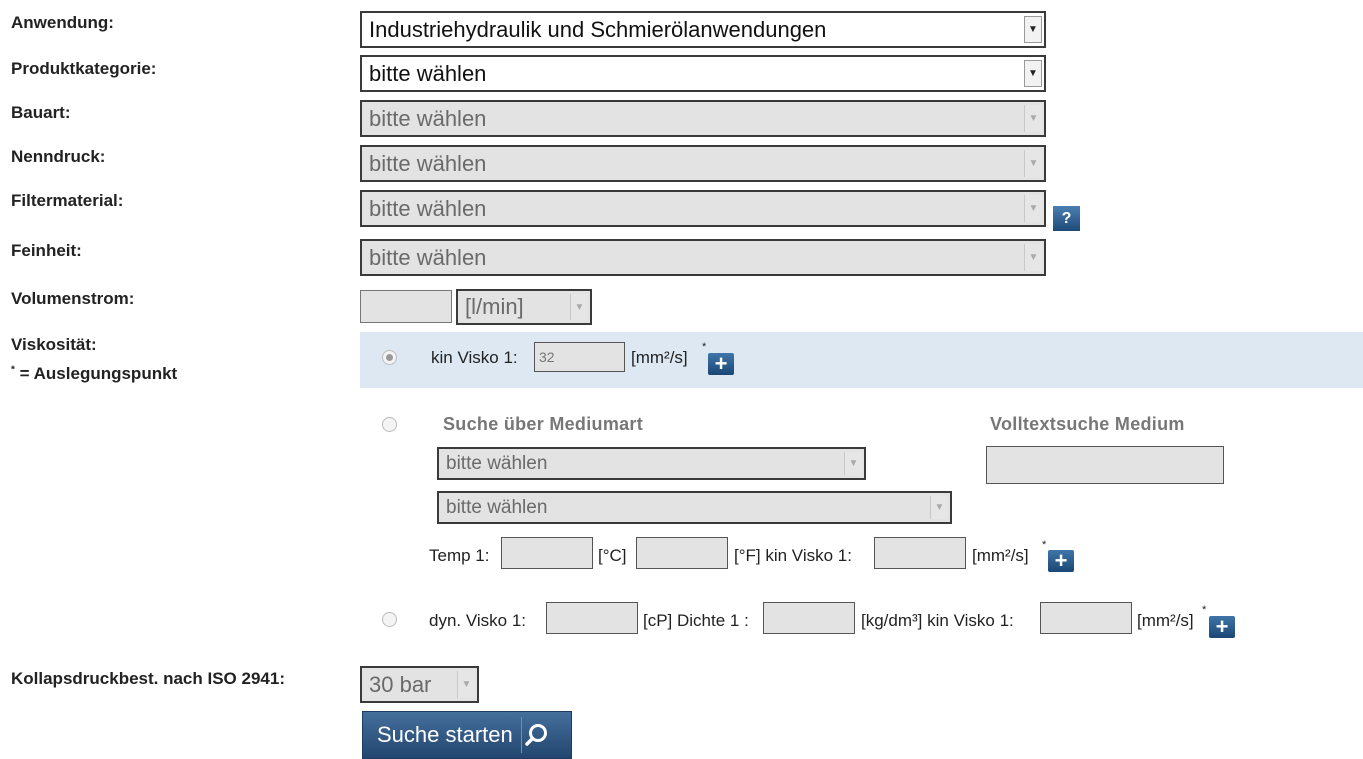  Describe the element at coordinates (67, 200) in the screenshot. I see `label-filtermaterial: Filtermaterial:` at that location.